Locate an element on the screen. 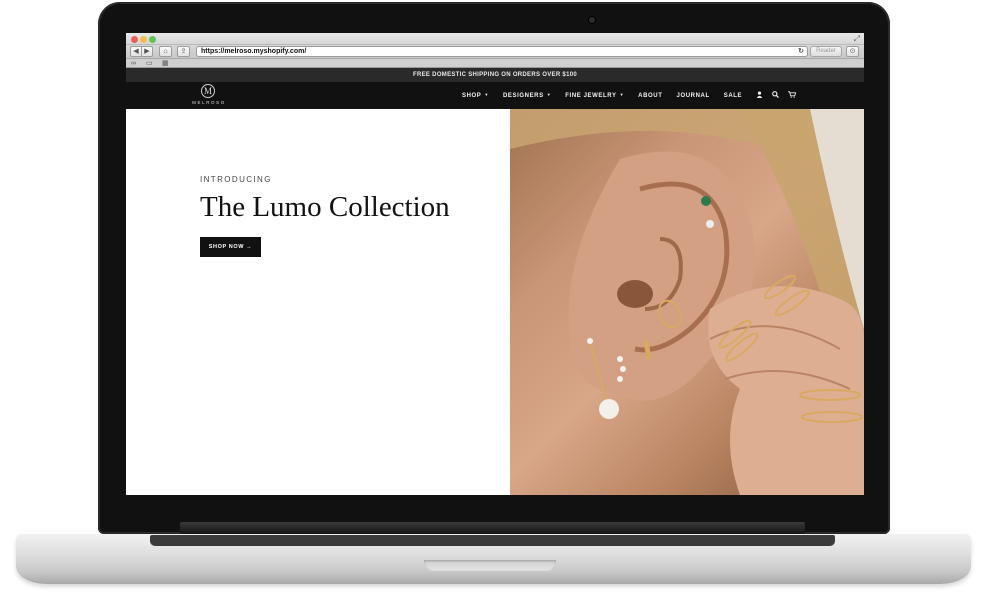  search-icon is located at coordinates (776, 95).